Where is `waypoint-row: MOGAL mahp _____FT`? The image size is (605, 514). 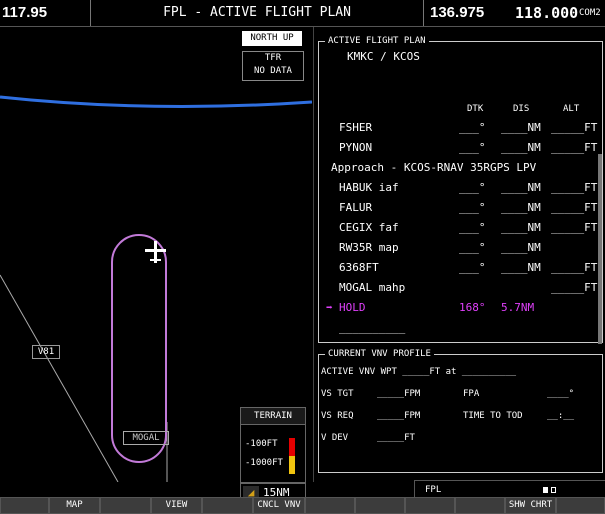
waypoint-row: MOGAL mahp _____FT is located at coordinates (460, 288).